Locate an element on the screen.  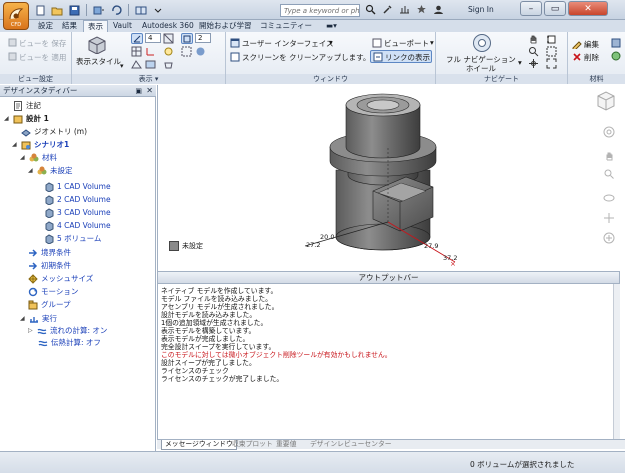
tree-node-run: ◢ 実行 is located at coordinates (38, 318).